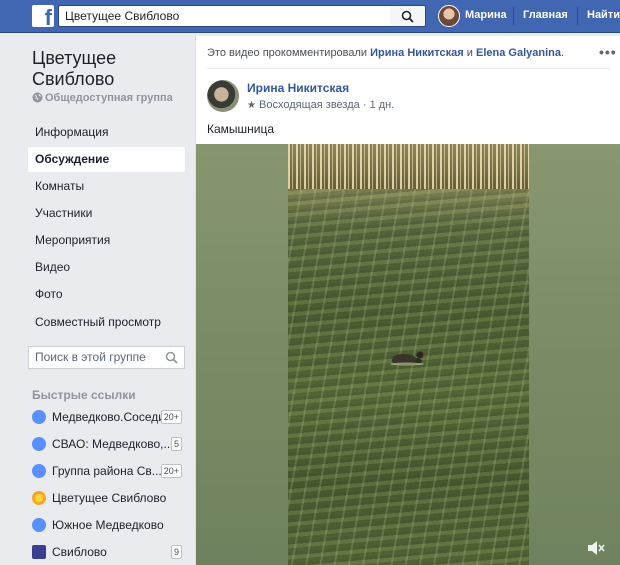 The width and height of the screenshot is (620, 565). What do you see at coordinates (449, 16) in the screenshot?
I see `user-avatar` at bounding box center [449, 16].